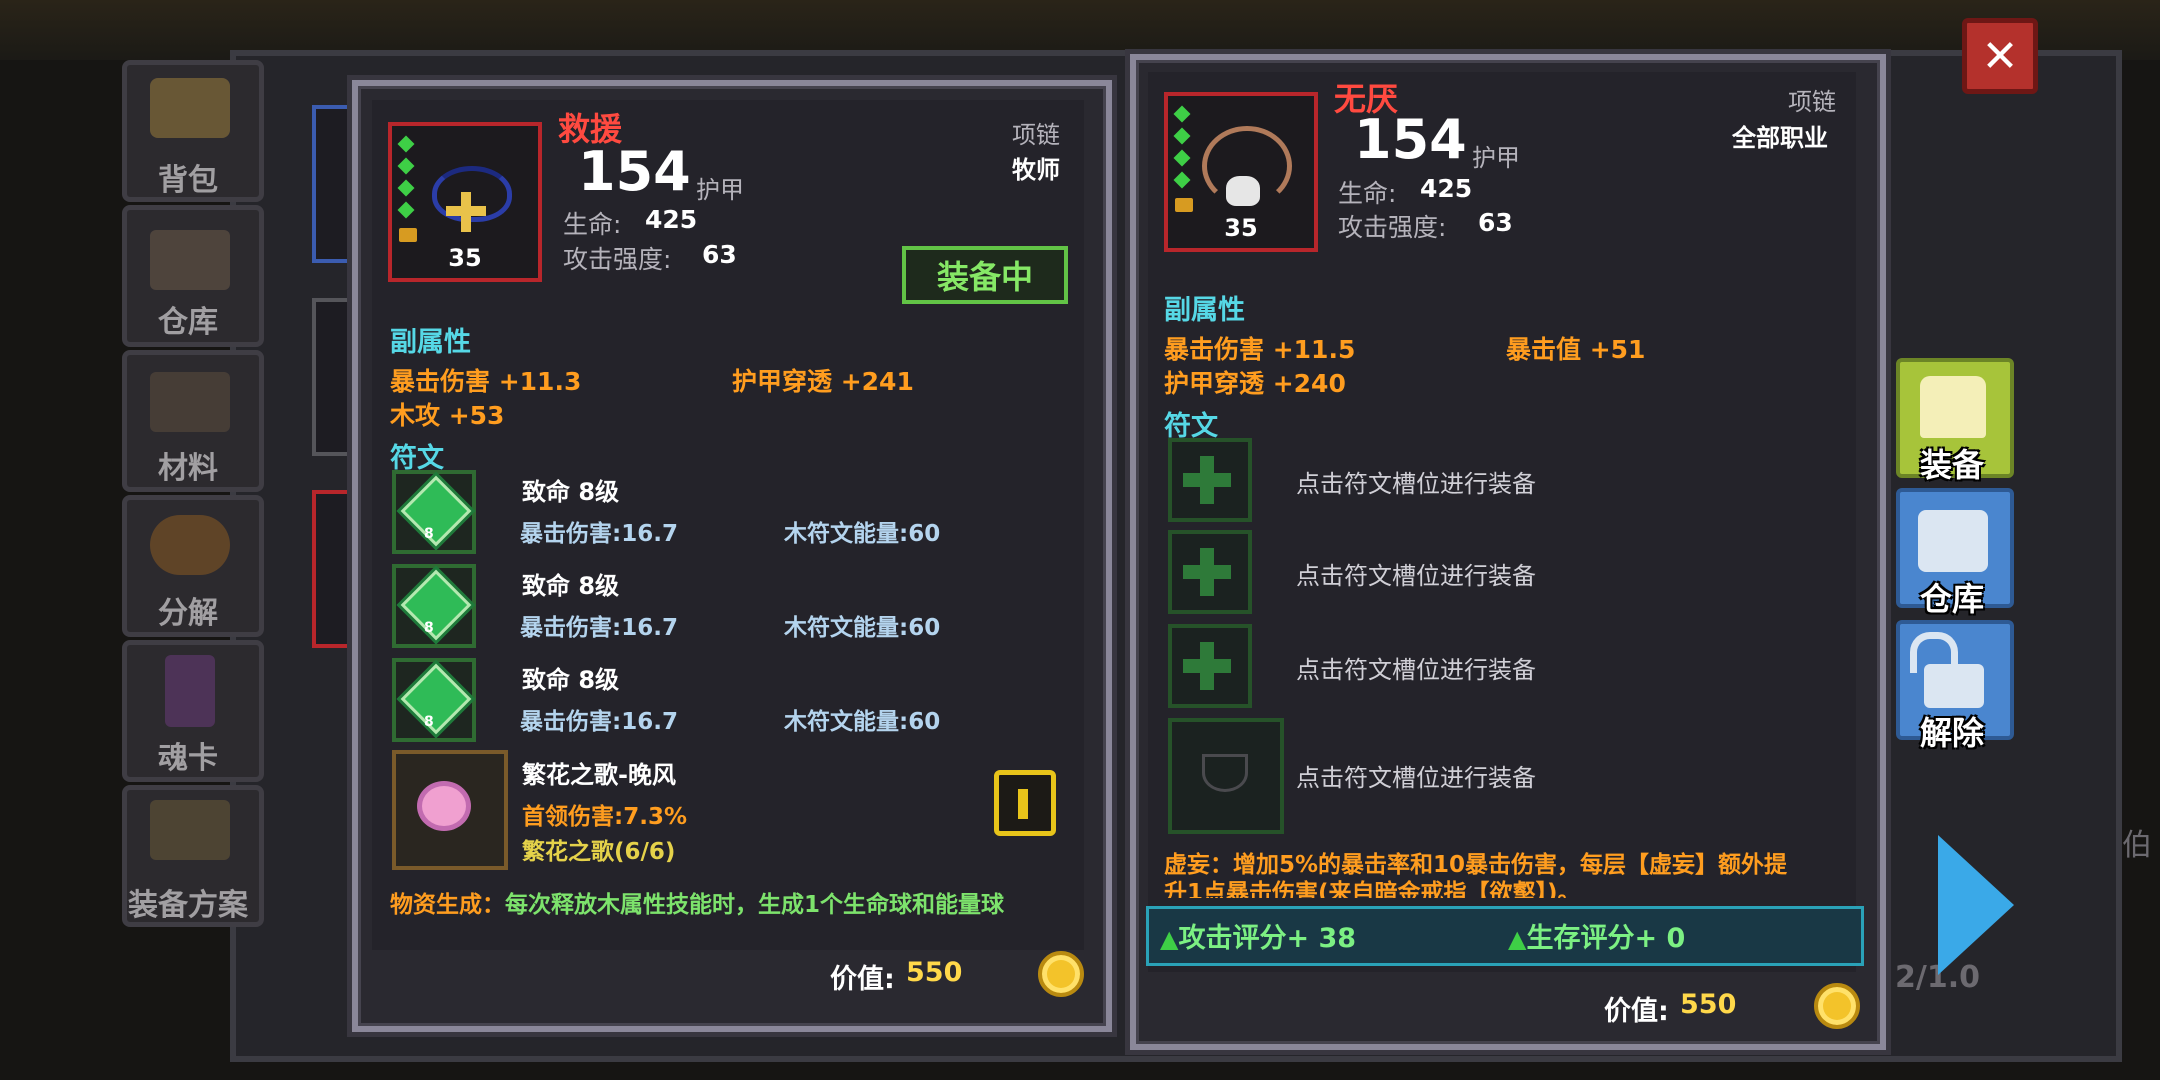 The image size is (2160, 1080). I want to click on survive-score: ▲生存评分+ 0, so click(1596, 935).